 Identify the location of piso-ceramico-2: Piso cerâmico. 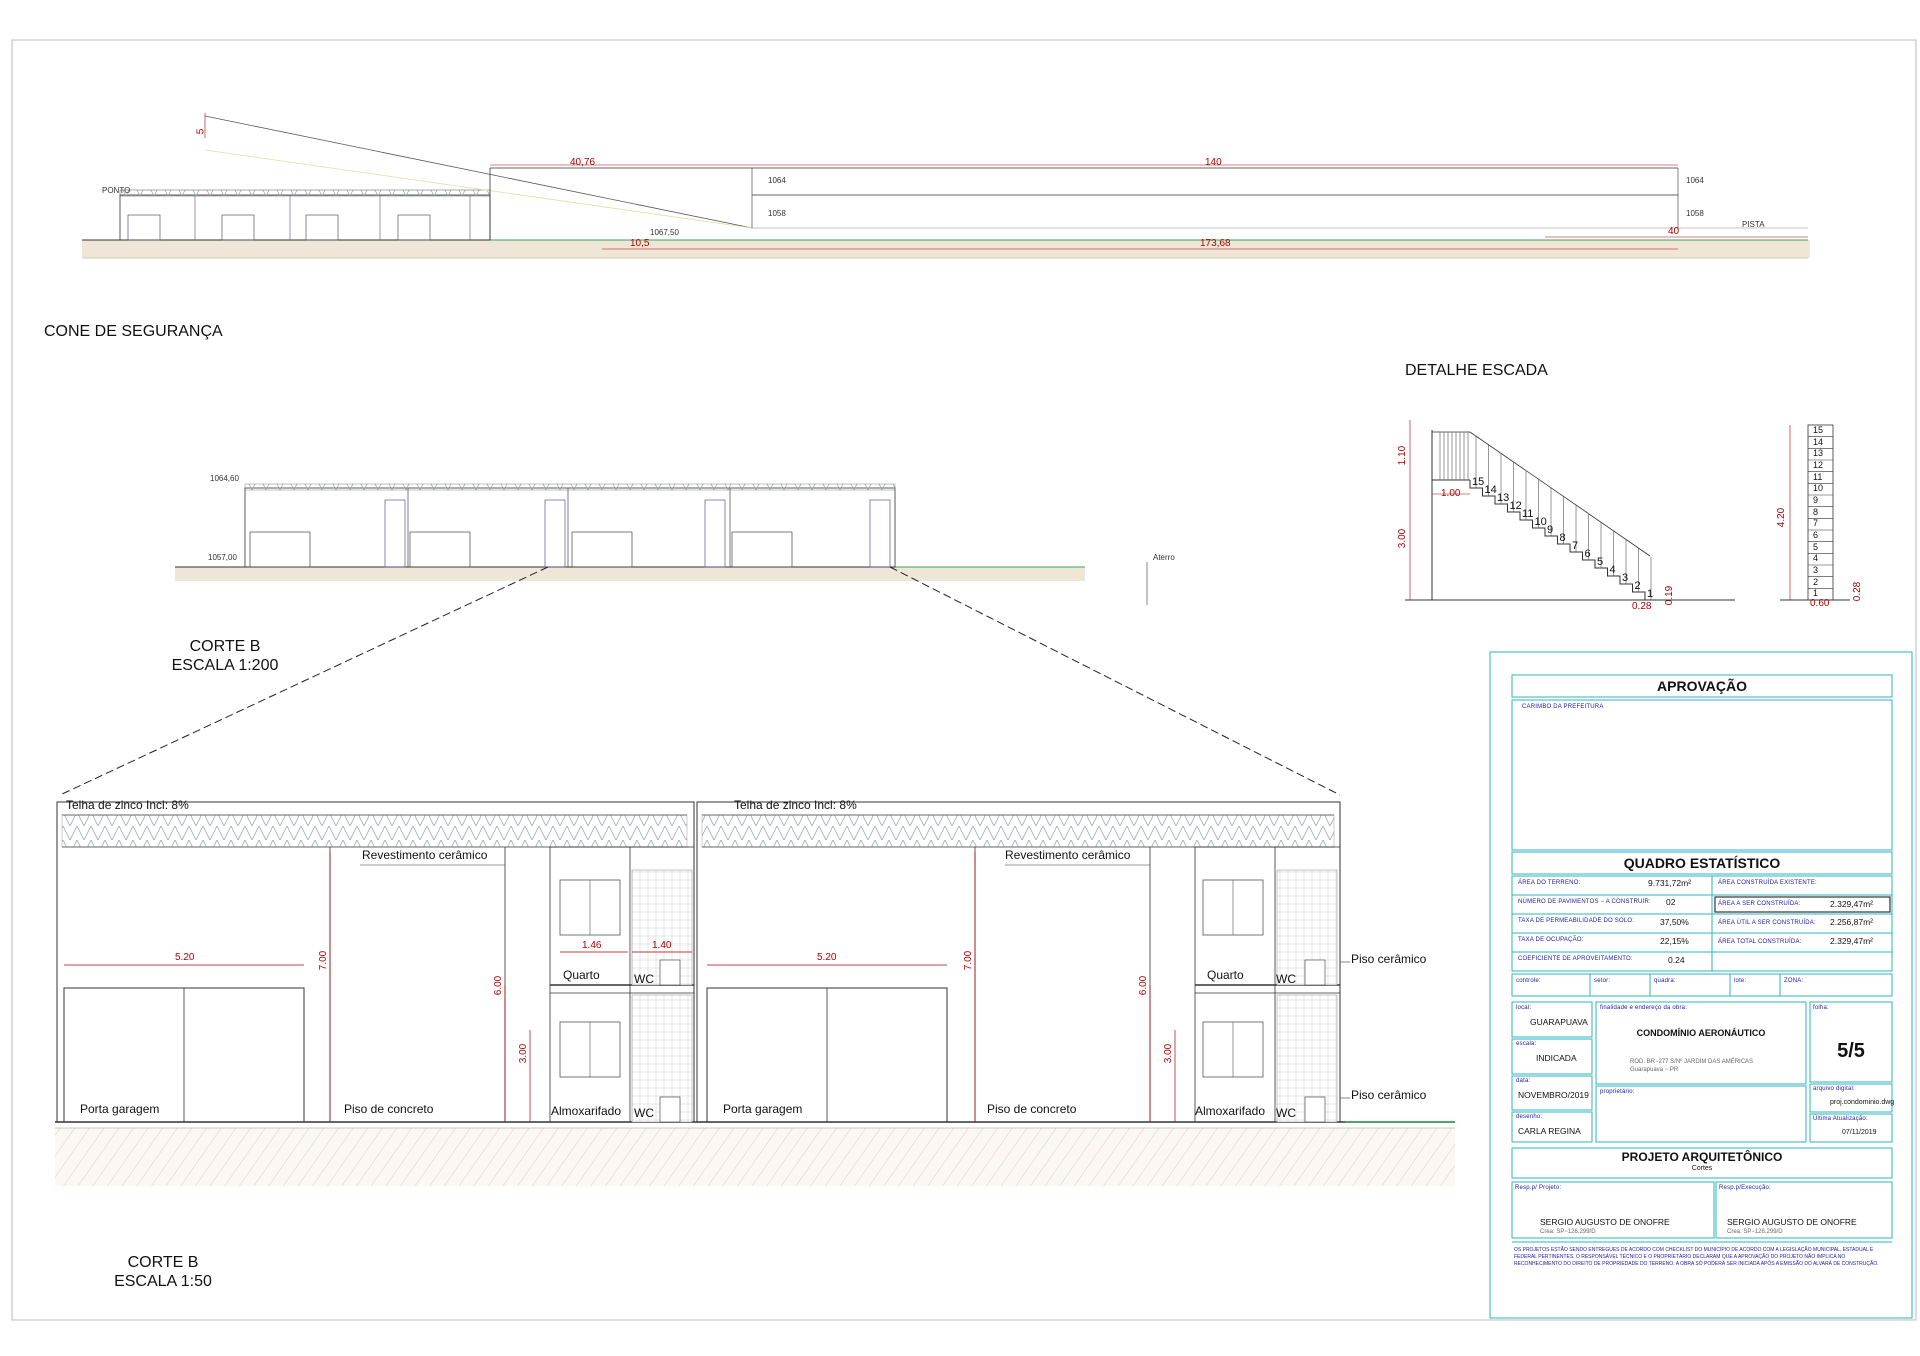
(1389, 1095).